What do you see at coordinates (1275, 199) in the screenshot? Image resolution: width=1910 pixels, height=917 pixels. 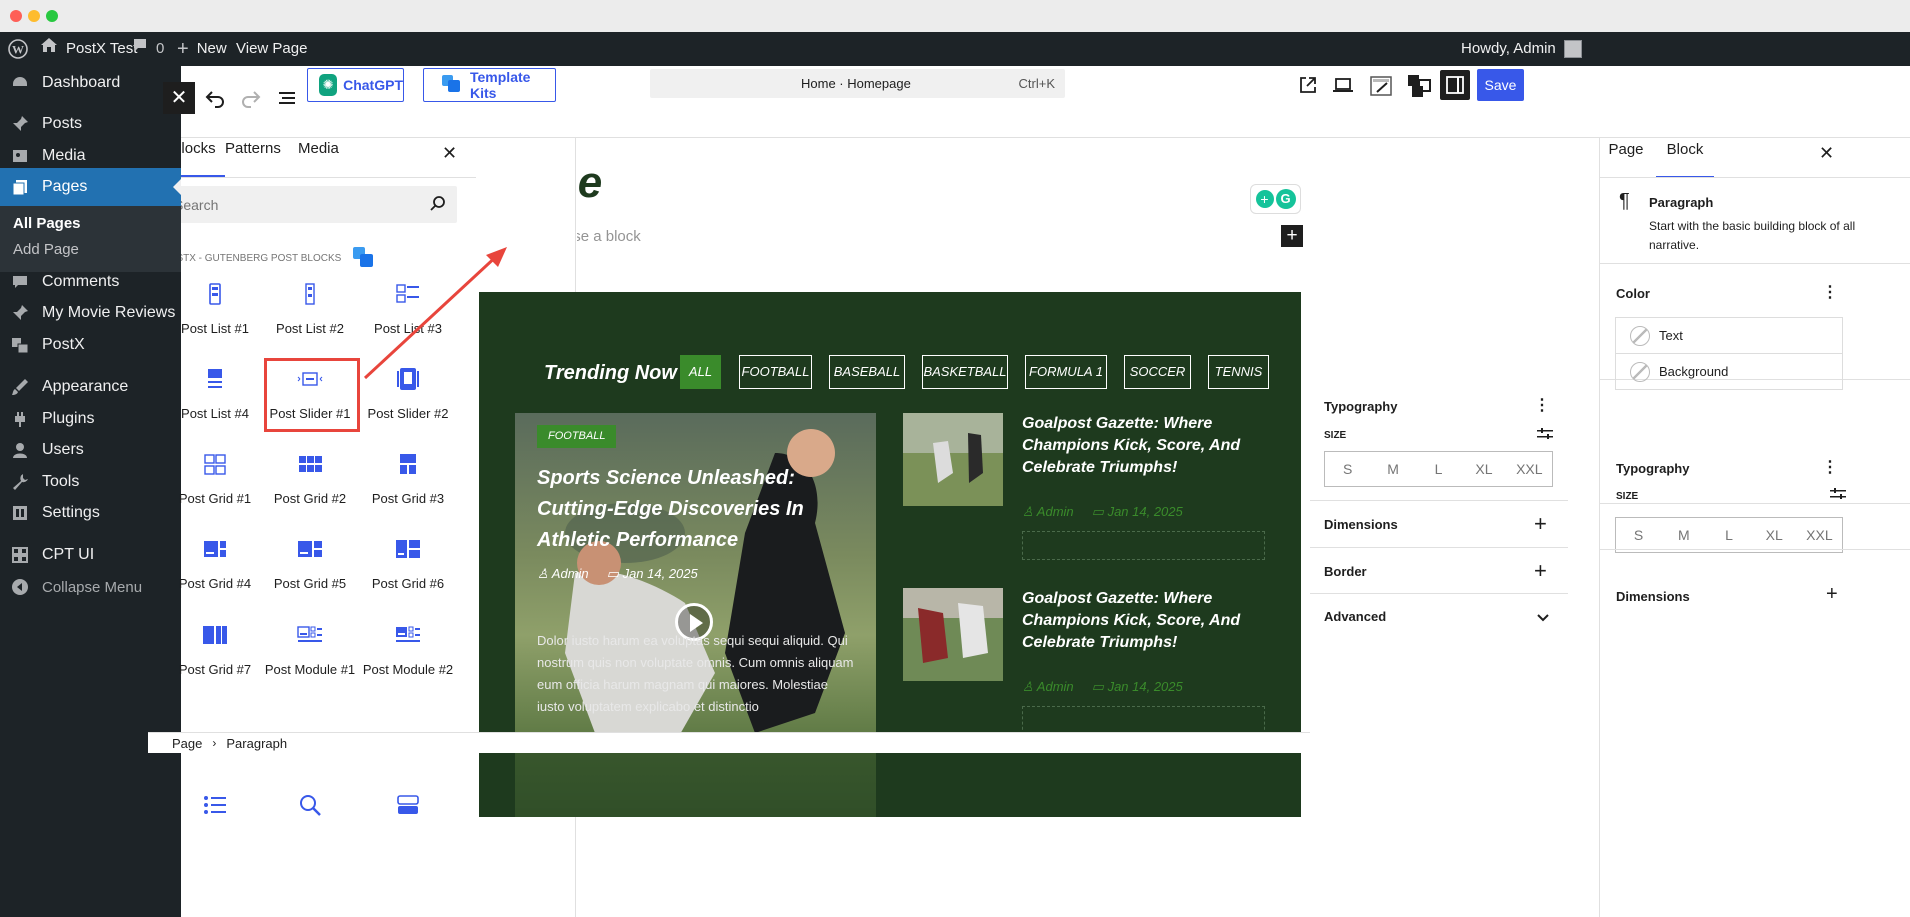 I see `grammarly-icon: + G` at bounding box center [1275, 199].